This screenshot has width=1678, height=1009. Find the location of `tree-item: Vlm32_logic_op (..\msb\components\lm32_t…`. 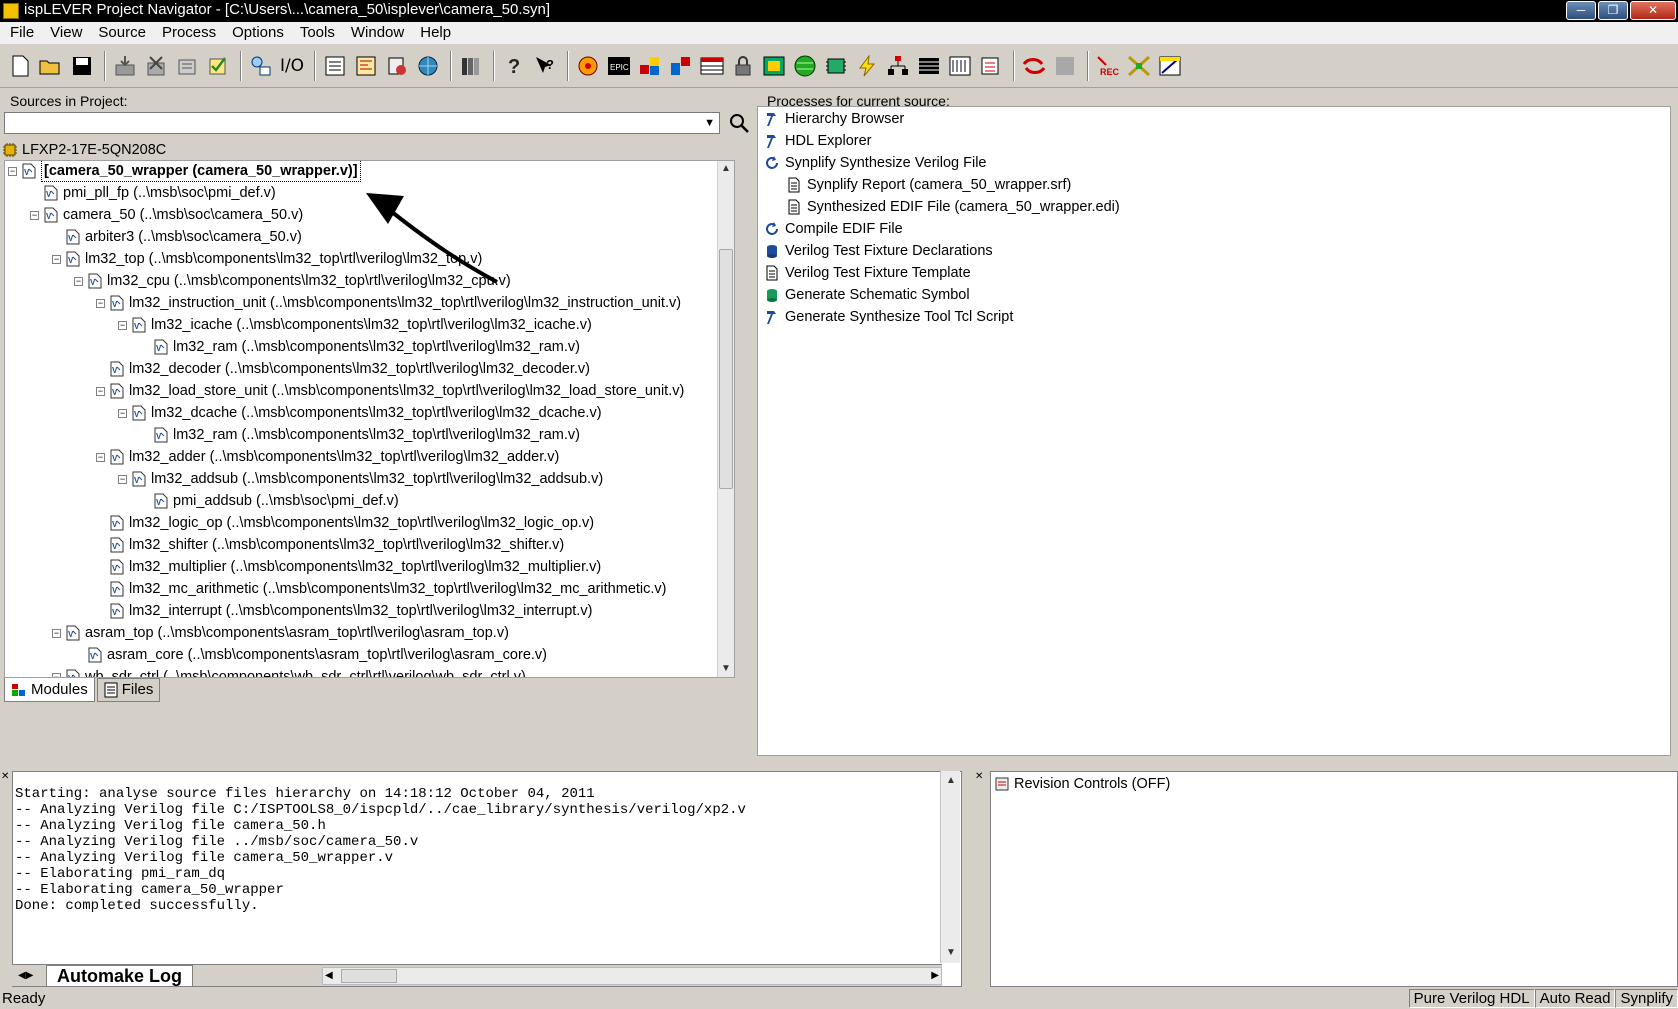

tree-item: Vlm32_logic_op (..\msb\components\lm32_t… is located at coordinates (345, 523).